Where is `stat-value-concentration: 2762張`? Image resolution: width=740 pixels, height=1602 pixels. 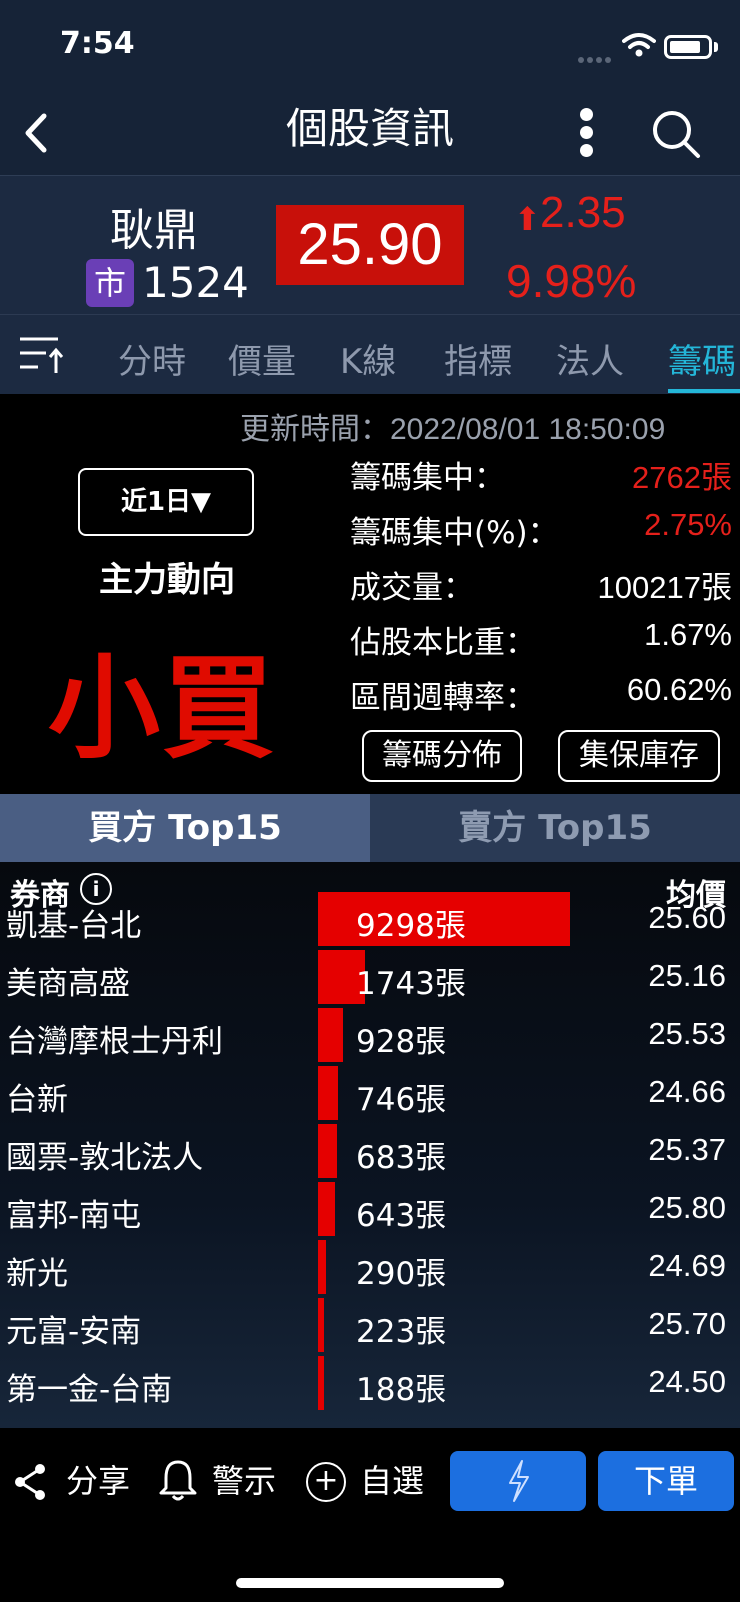
stat-value-concentration: 2762張 is located at coordinates (682, 477).